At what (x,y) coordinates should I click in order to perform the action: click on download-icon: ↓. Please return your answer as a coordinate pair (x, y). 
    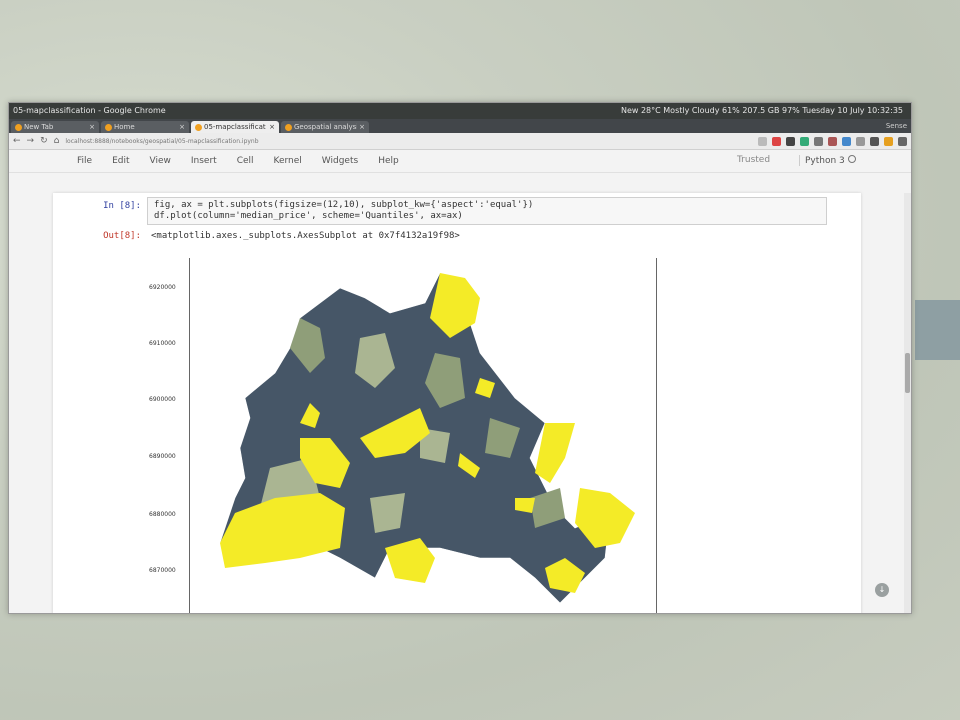
    Looking at the image, I should click on (882, 590).